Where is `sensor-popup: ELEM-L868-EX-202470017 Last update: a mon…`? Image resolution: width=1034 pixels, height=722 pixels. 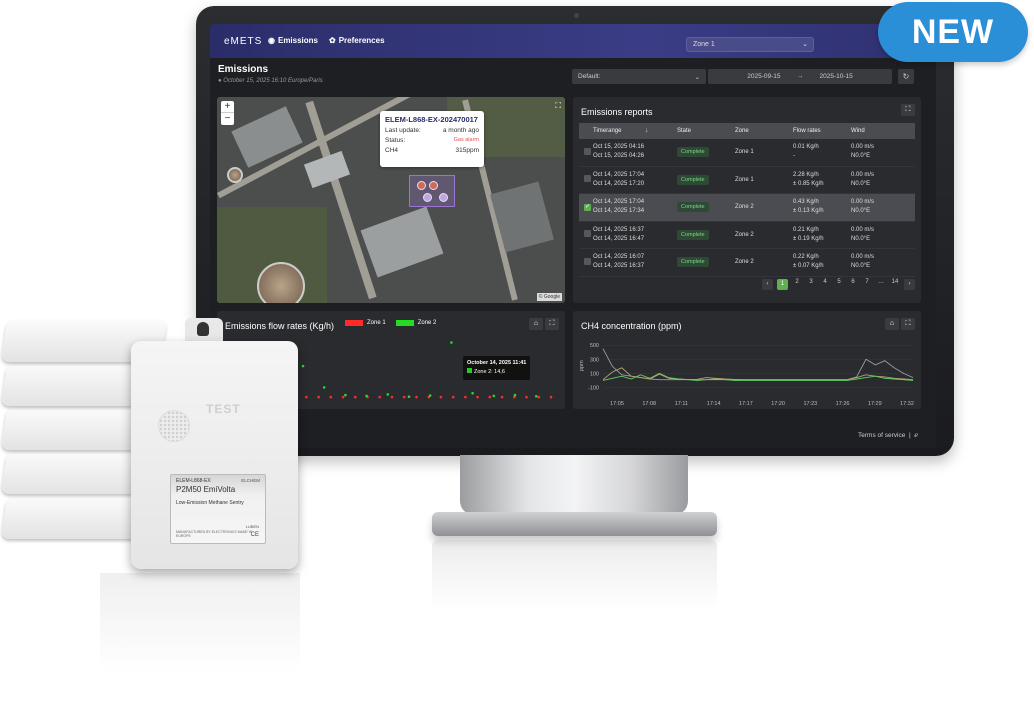 sensor-popup: ELEM-L868-EX-202470017 Last update: a mon… is located at coordinates (432, 139).